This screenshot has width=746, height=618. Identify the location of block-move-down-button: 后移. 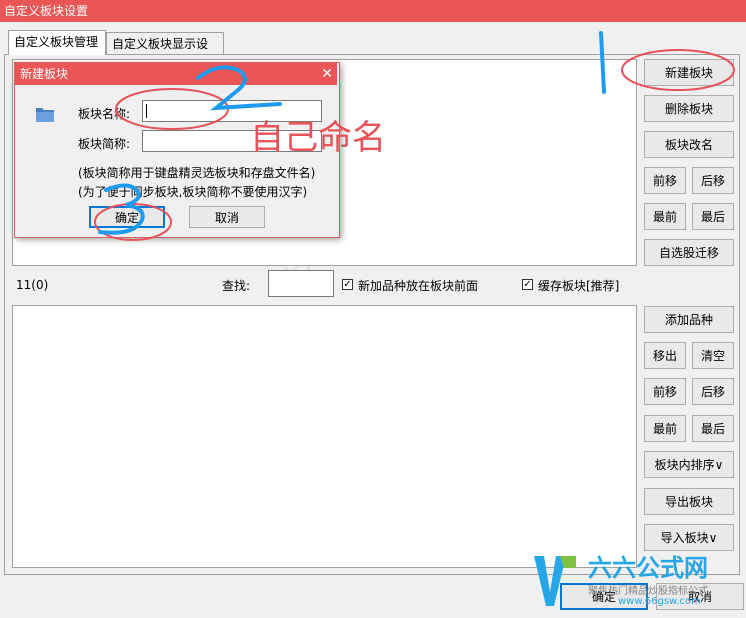
(713, 180).